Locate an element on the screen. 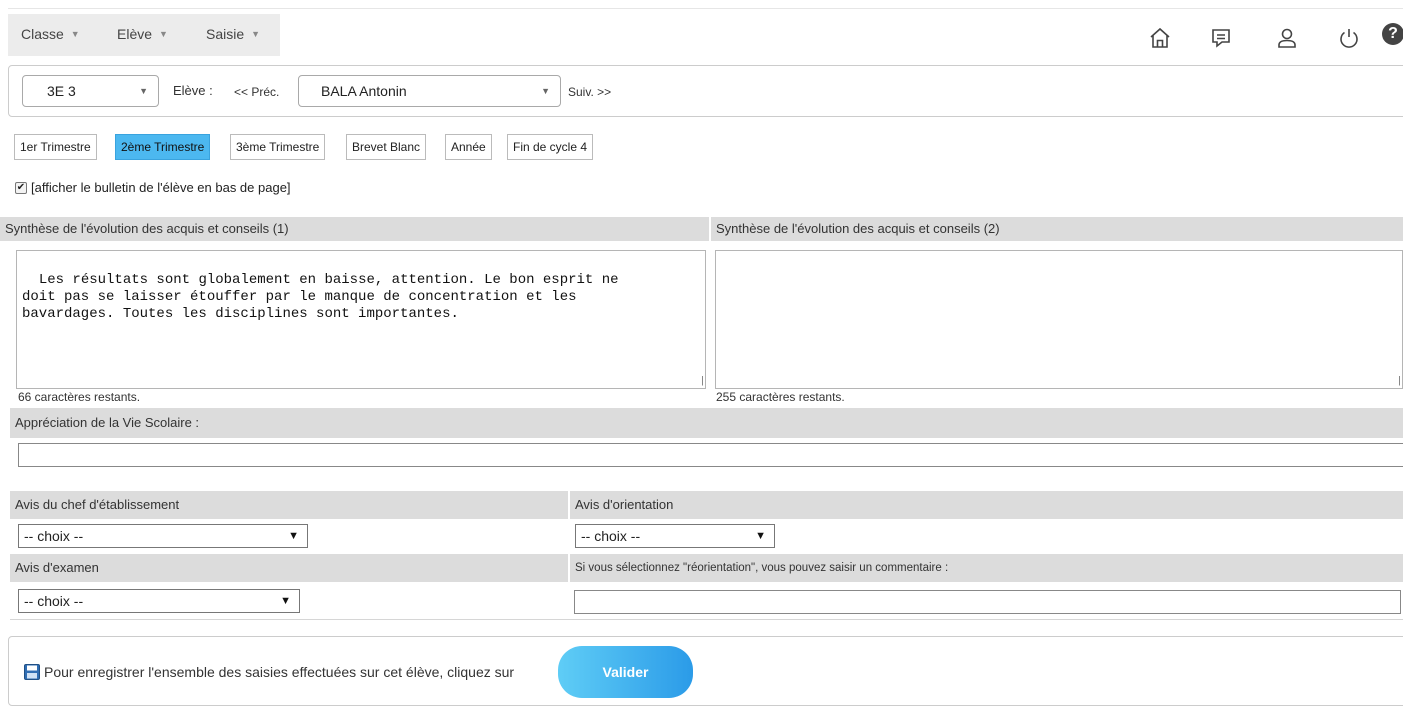 Image resolution: width=1403 pixels, height=706 pixels. vie-scolaire-header: Appréciation de la Vie Scolaire : is located at coordinates (706, 423).